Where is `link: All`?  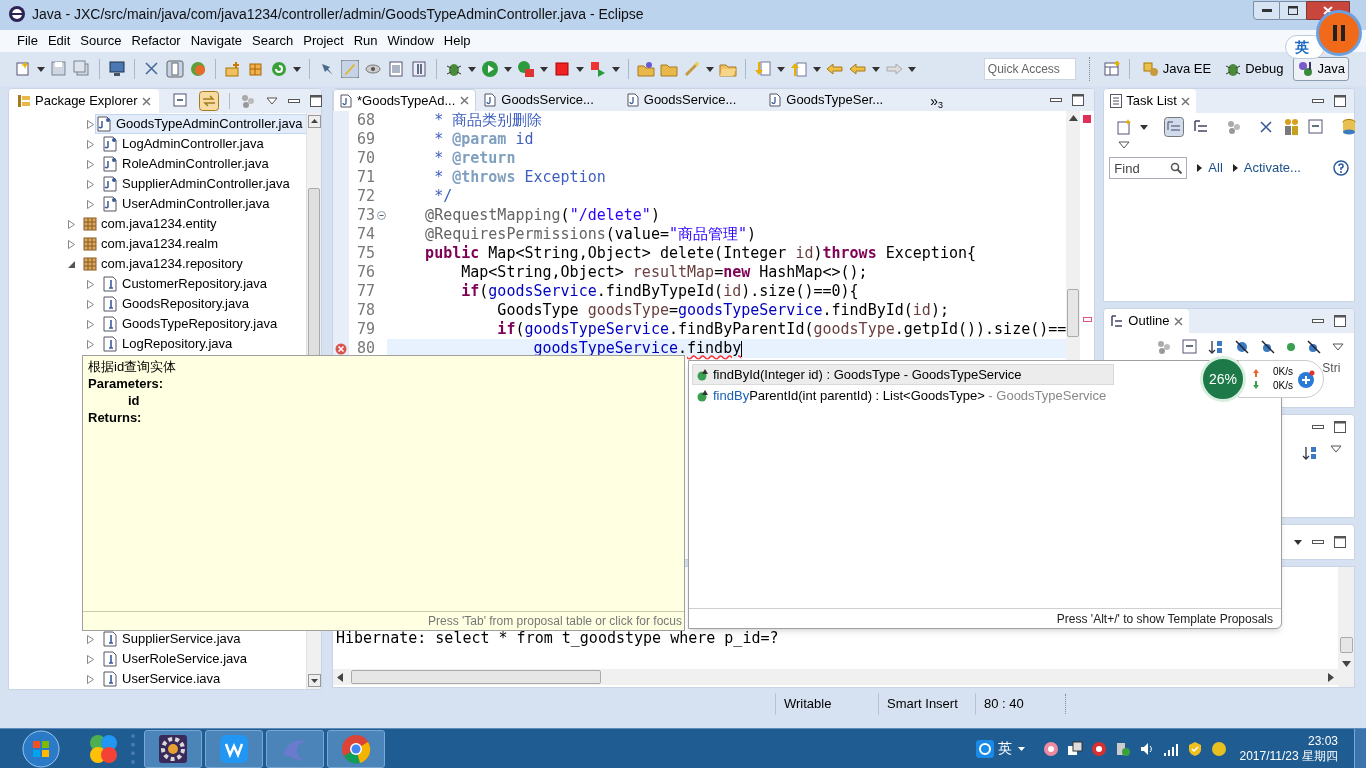 link: All is located at coordinates (1215, 168).